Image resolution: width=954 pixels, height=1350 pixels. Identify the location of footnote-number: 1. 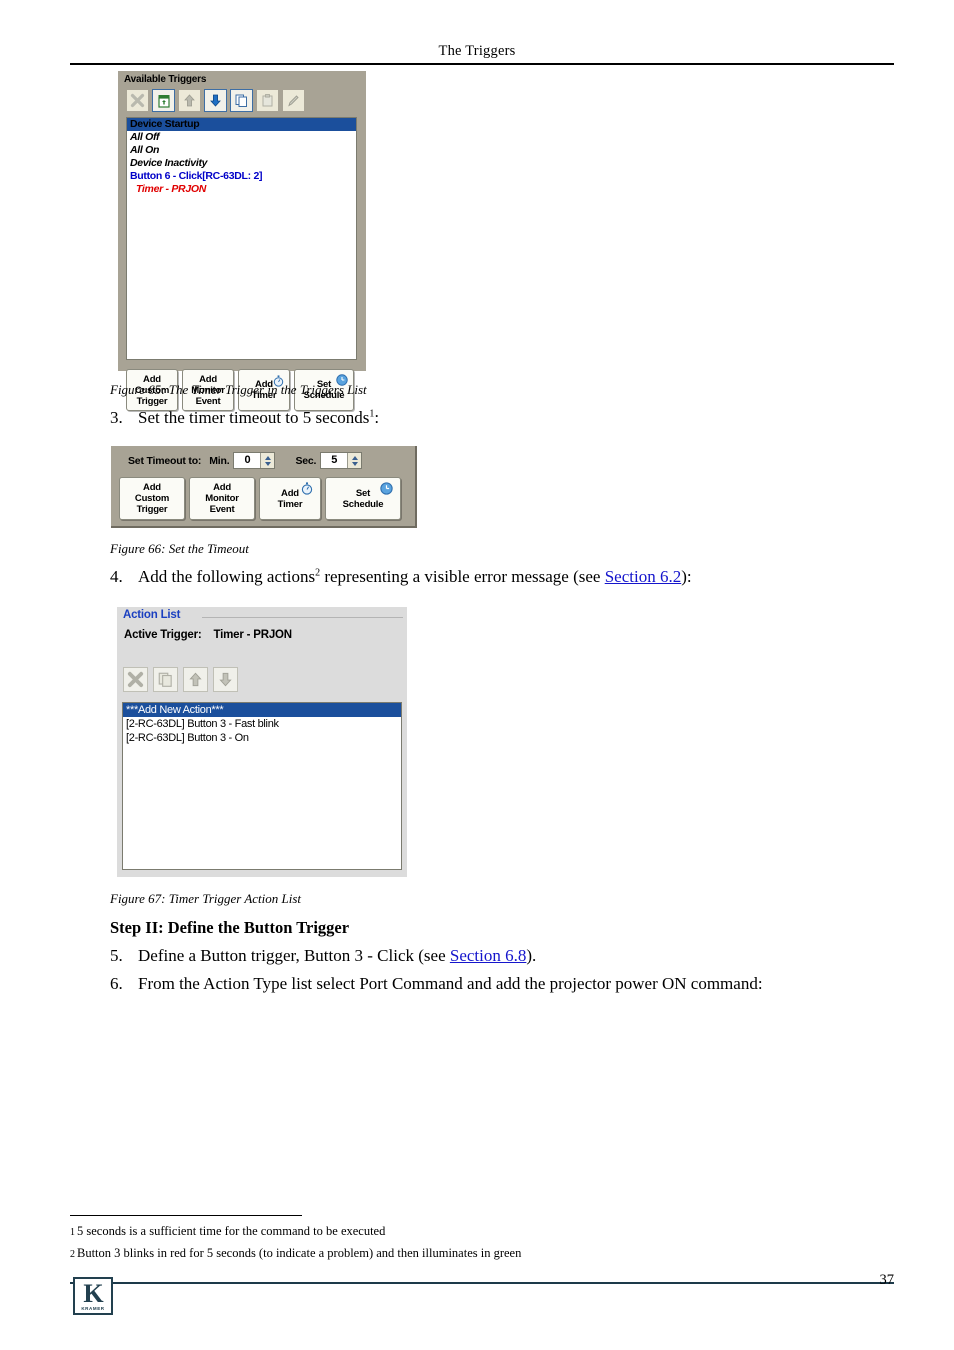
(72, 1232).